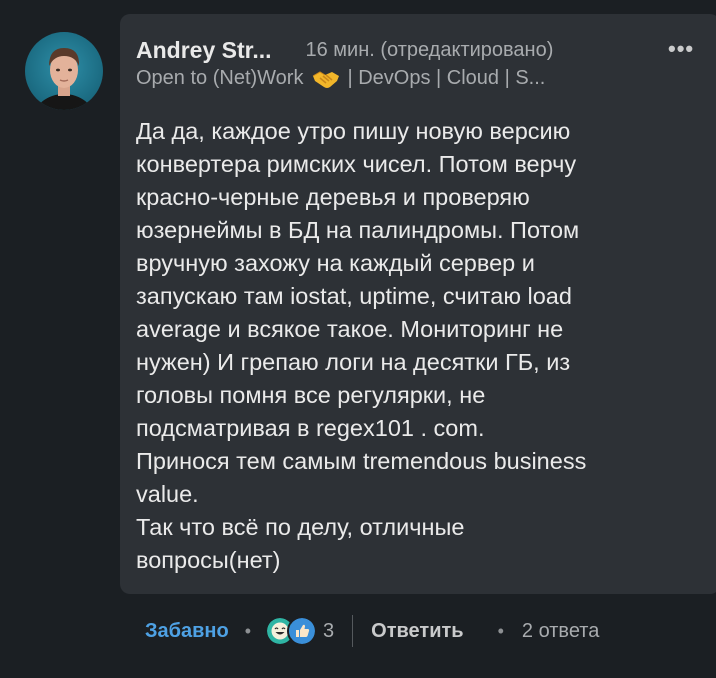 This screenshot has height=678, width=716. Describe the element at coordinates (681, 49) in the screenshot. I see `more-options-icon: •••` at that location.